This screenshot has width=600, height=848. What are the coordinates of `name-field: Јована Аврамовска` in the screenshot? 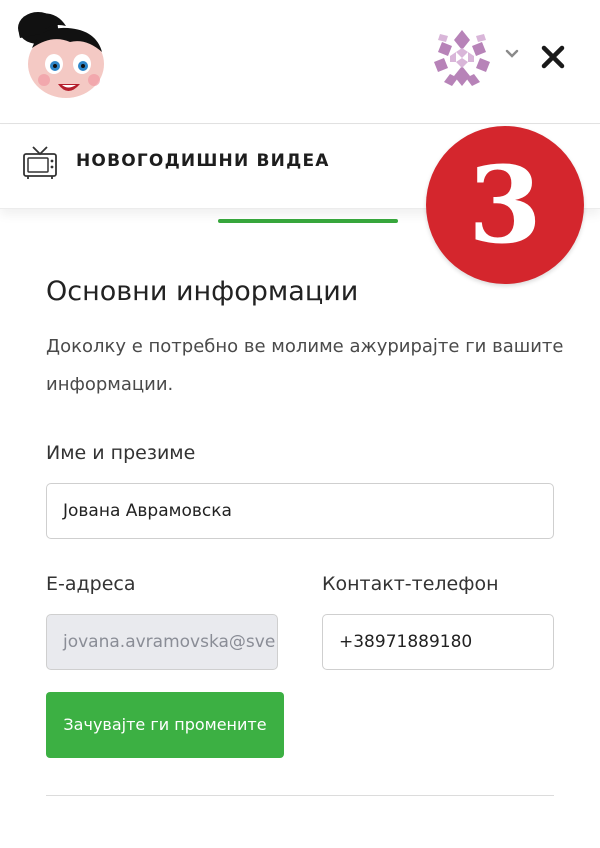 It's located at (300, 511).